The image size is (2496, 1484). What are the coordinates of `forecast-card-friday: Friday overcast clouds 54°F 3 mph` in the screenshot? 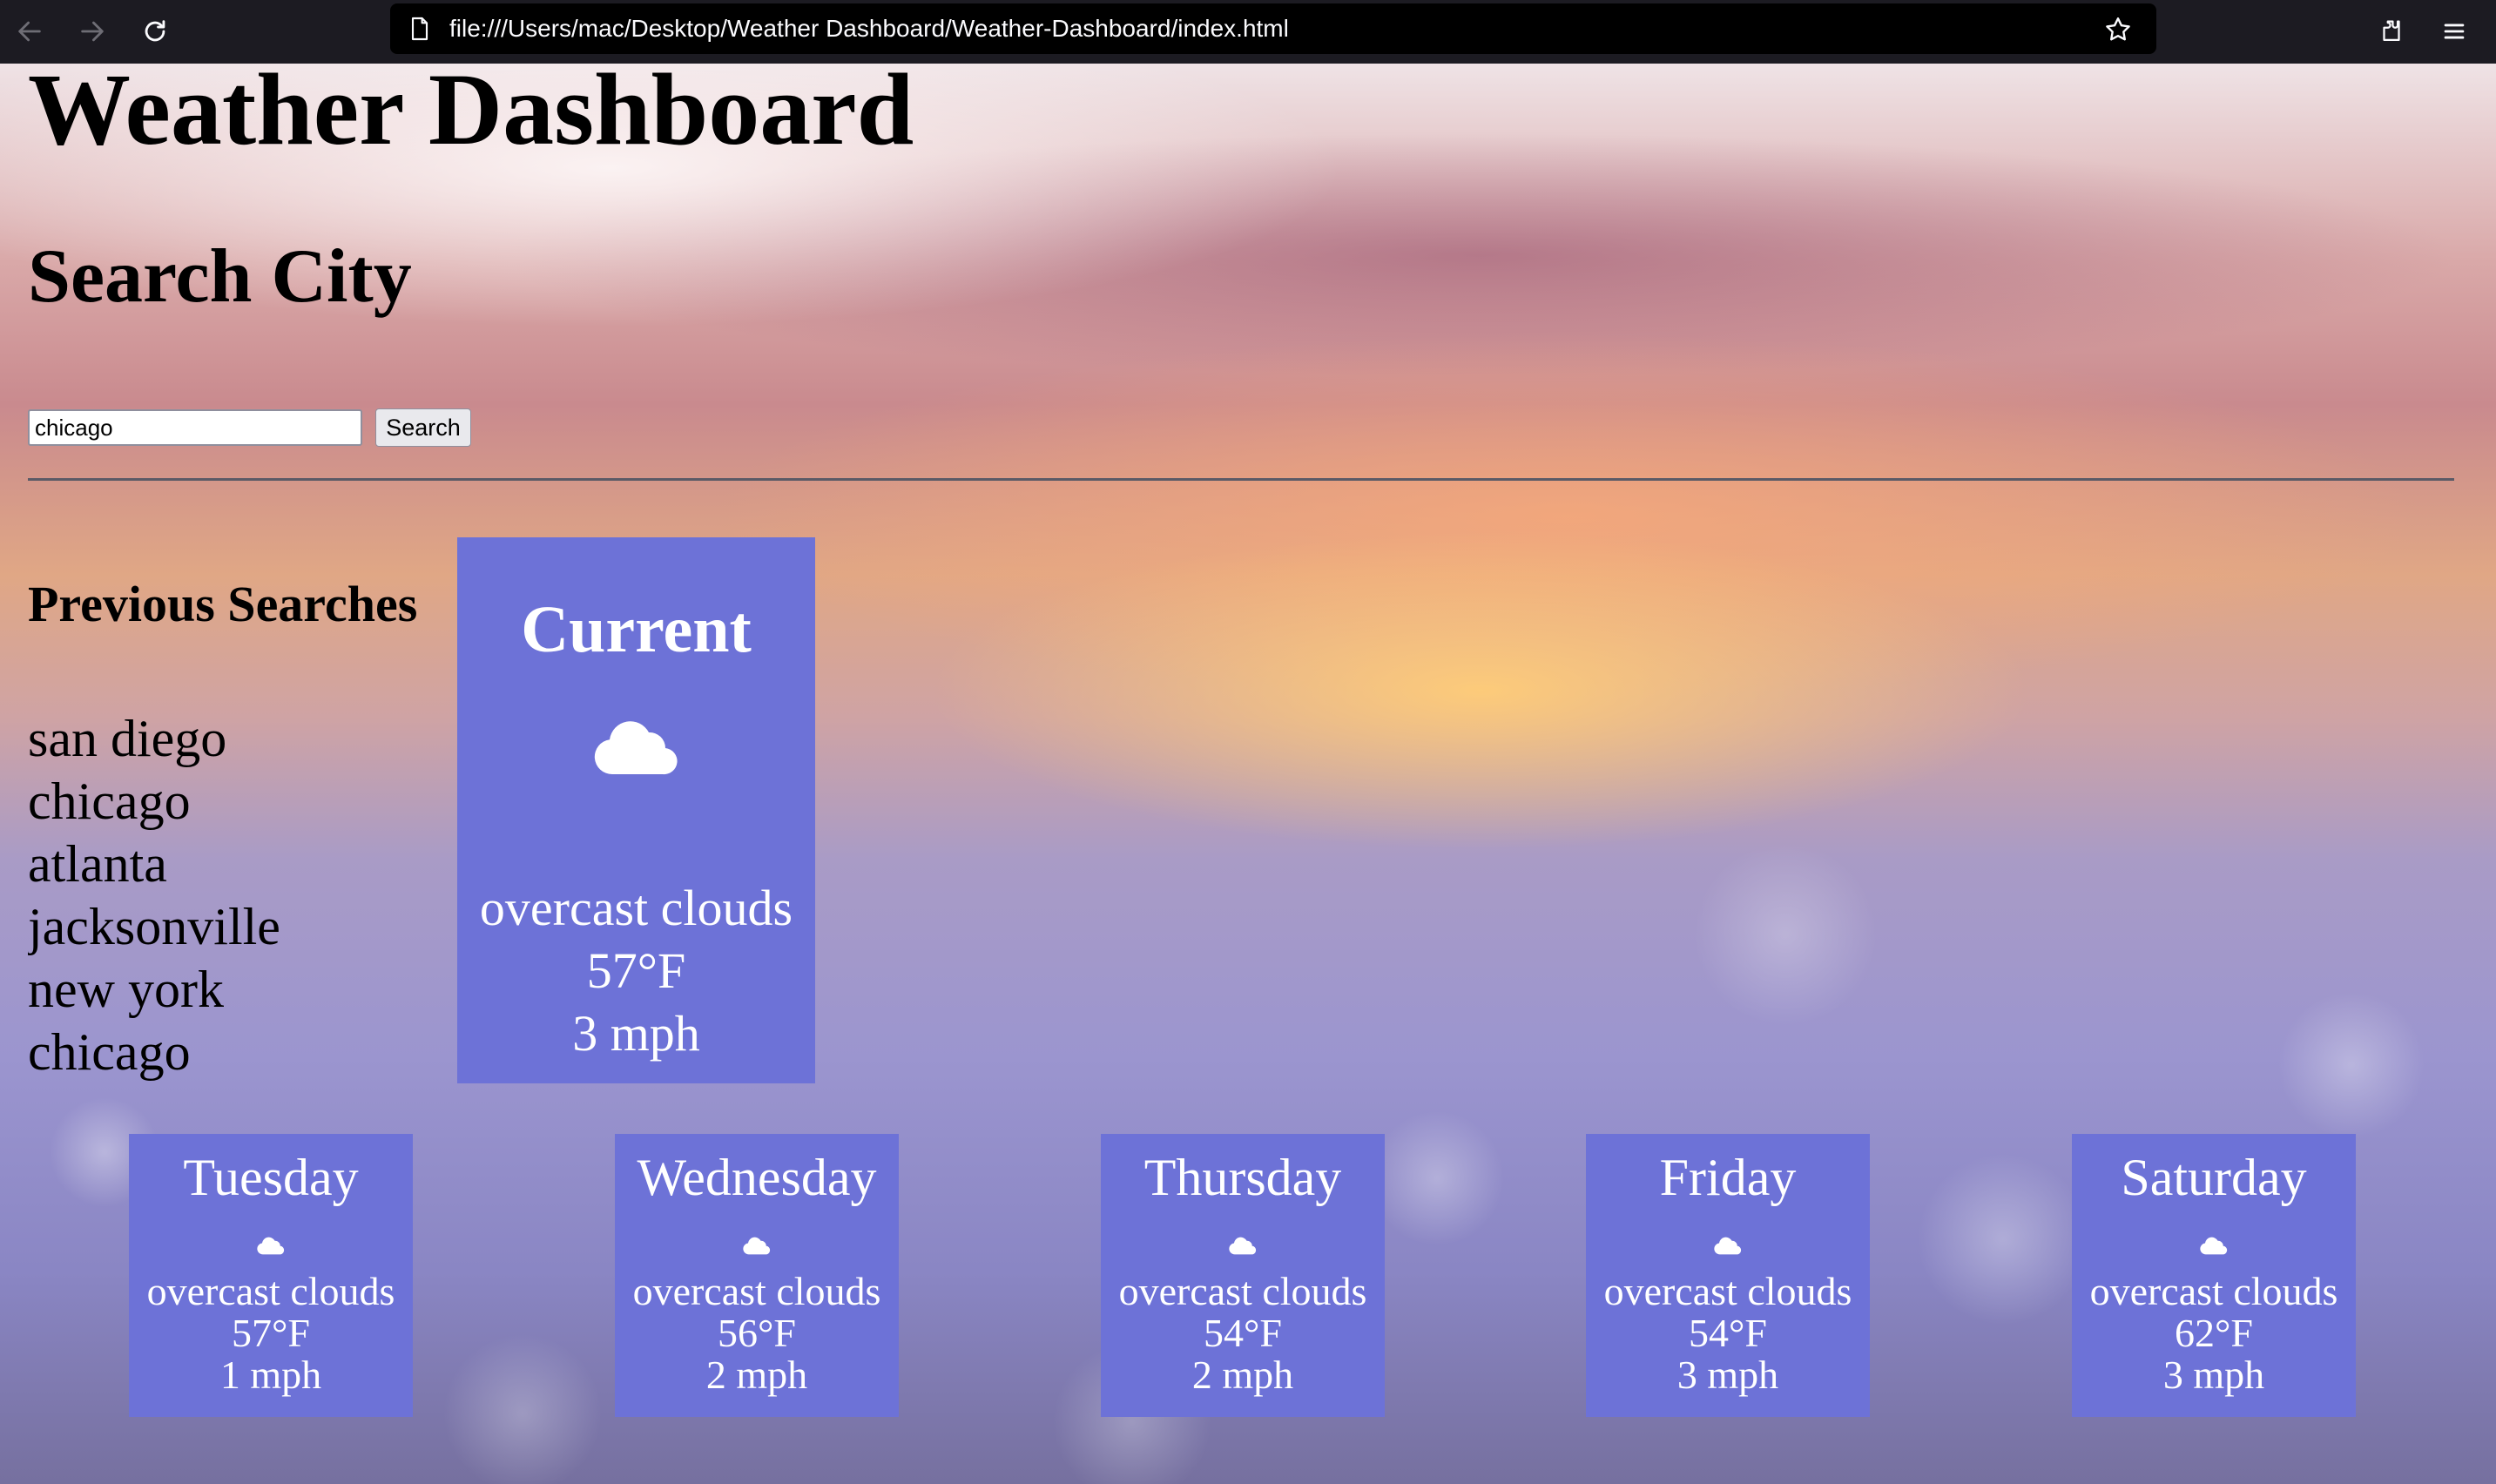 It's located at (1728, 1275).